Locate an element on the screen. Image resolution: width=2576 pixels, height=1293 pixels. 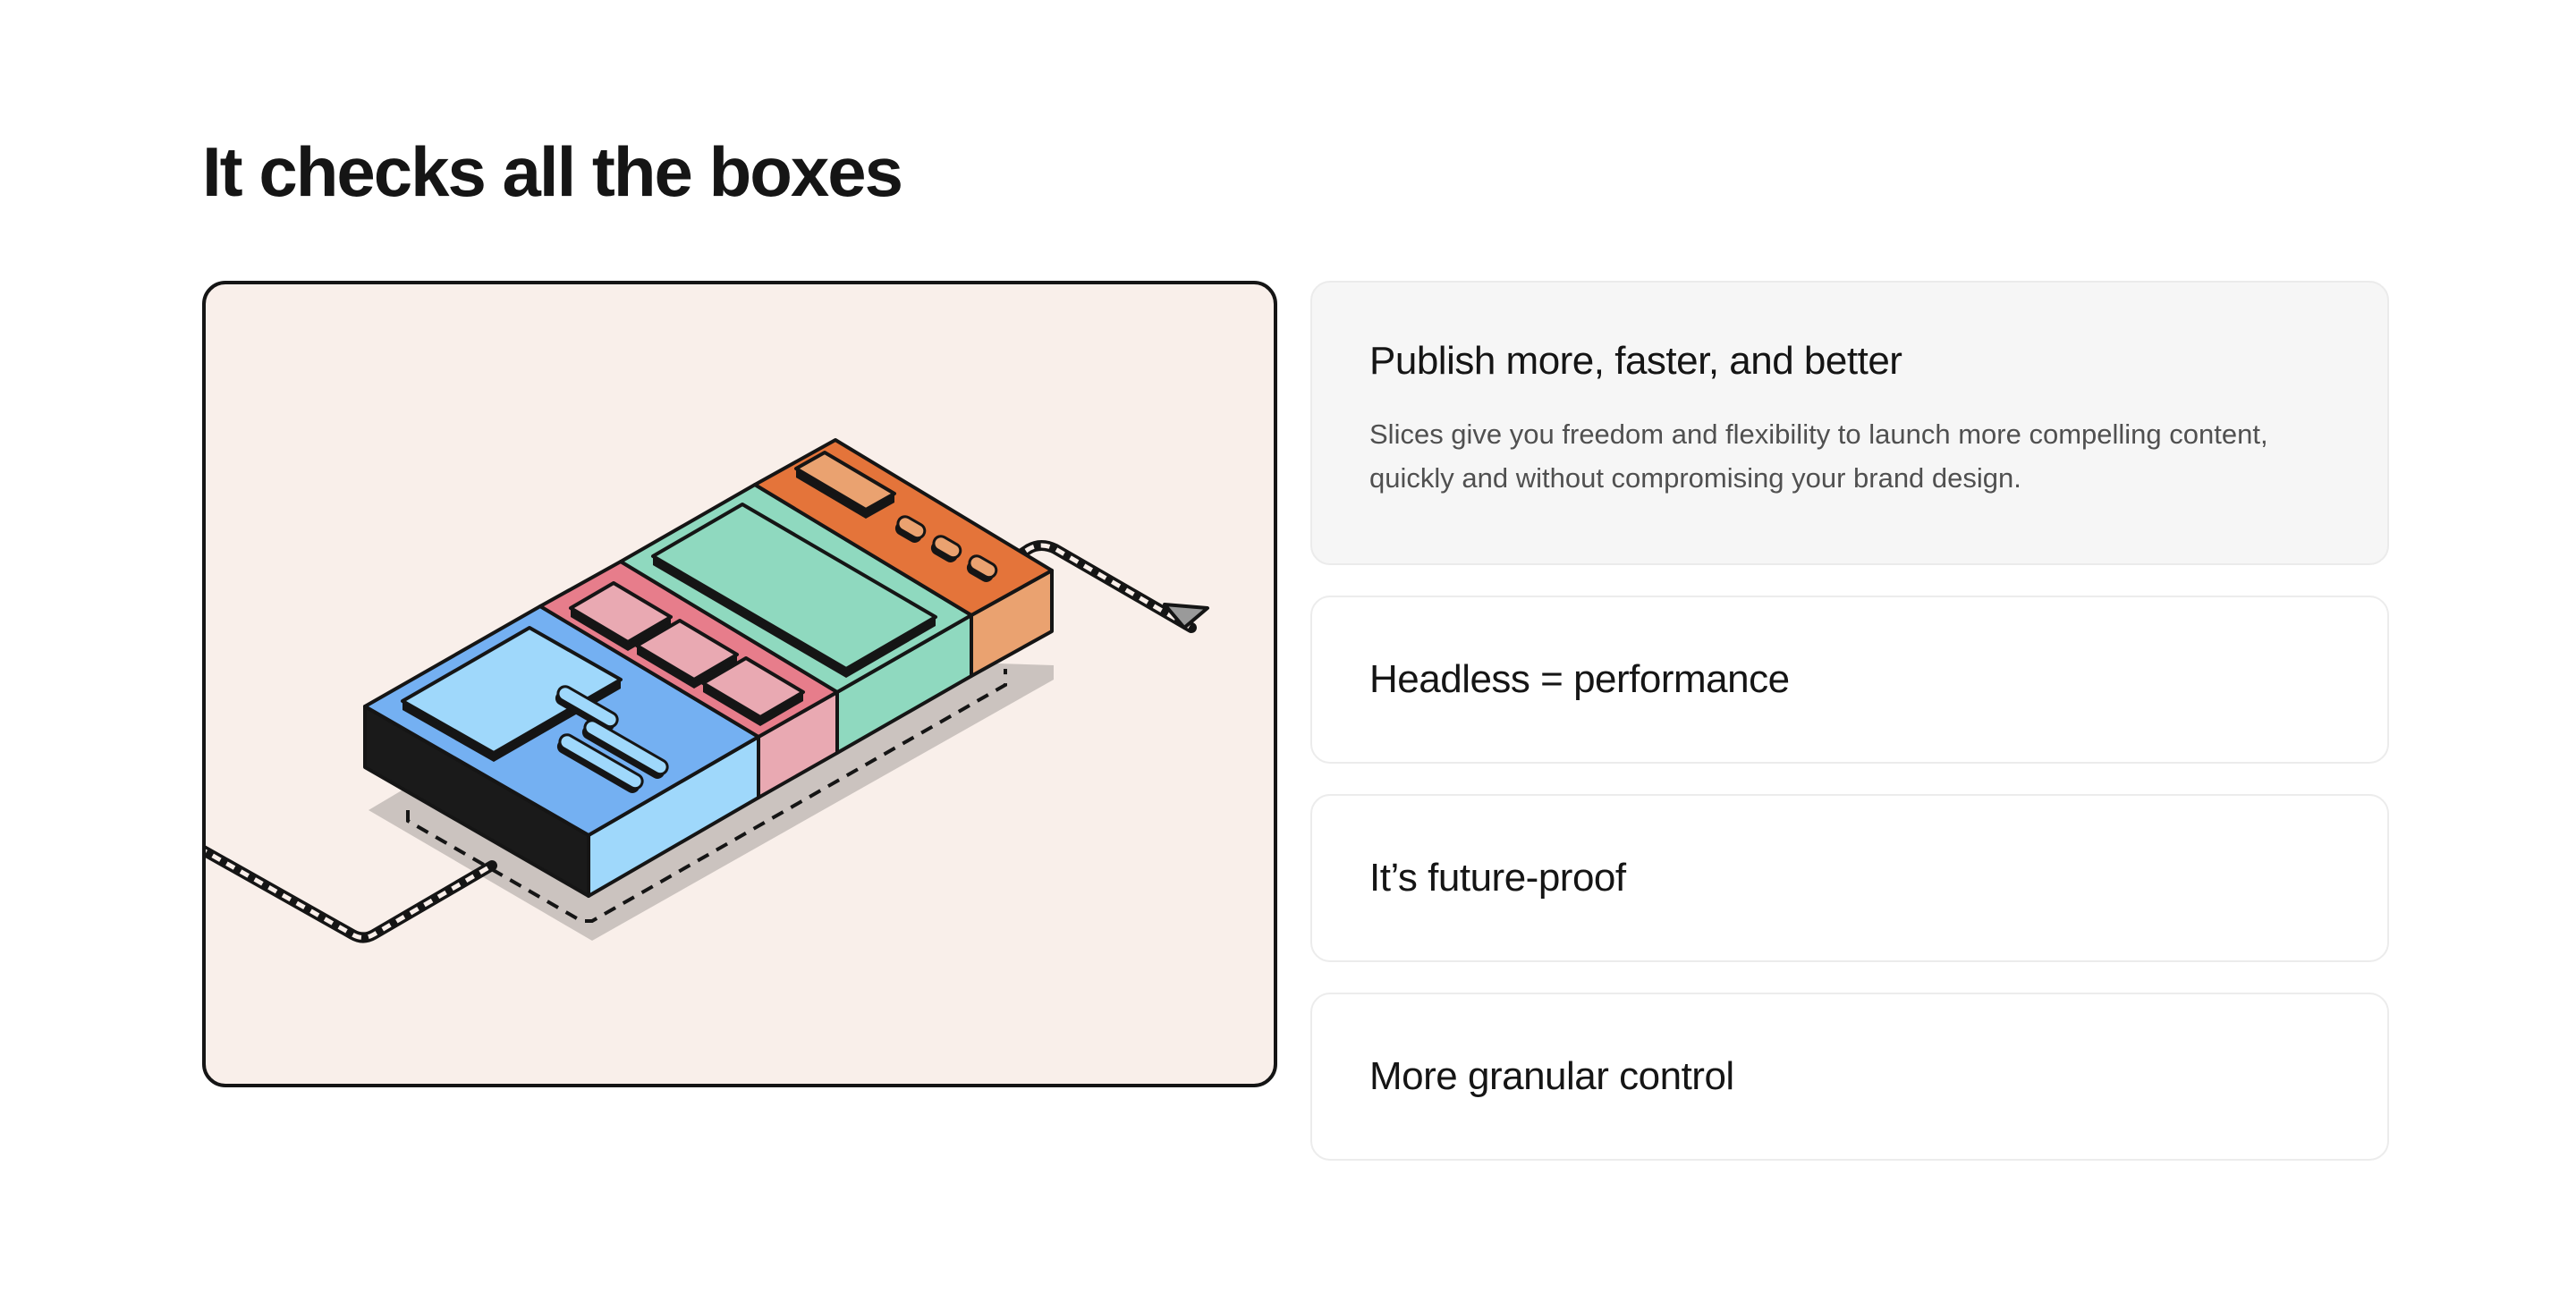
accordion-item-headless: Headless = performance is located at coordinates (1849, 680).